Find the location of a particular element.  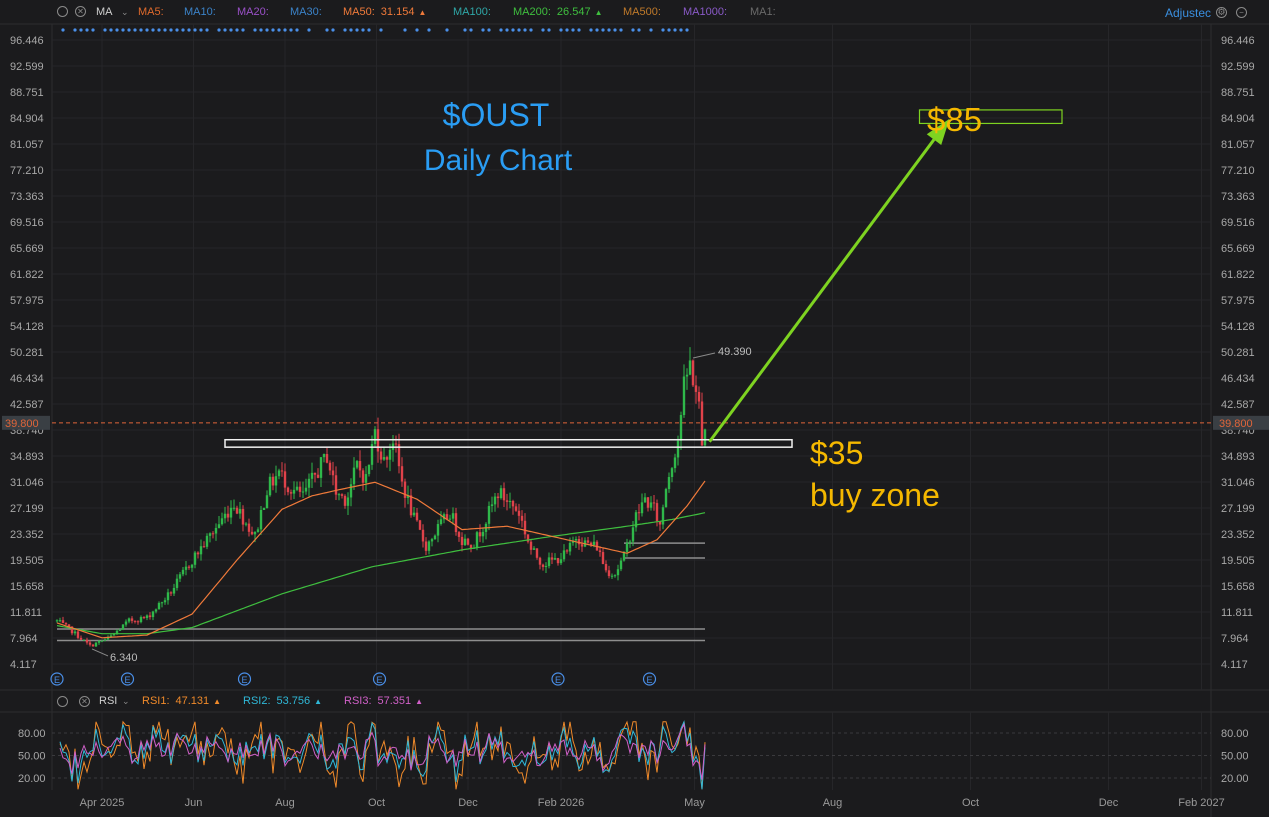

ma-legend-item: MA500: is located at coordinates (642, 12).